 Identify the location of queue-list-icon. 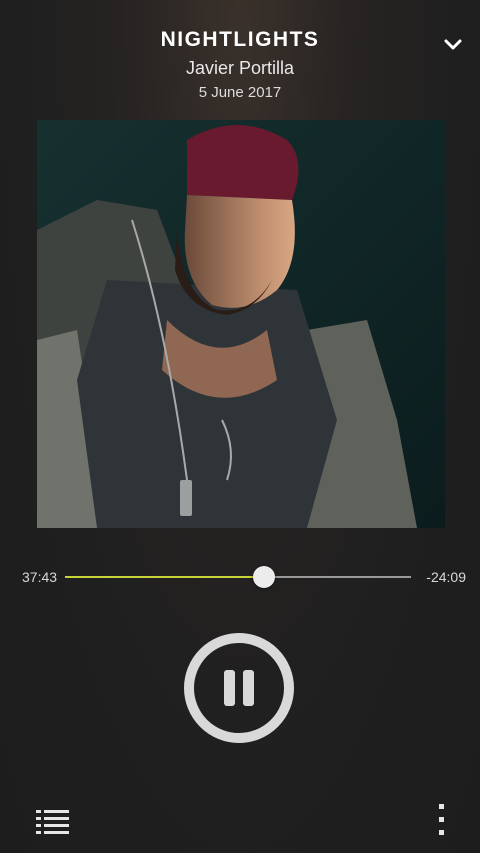
(52, 822).